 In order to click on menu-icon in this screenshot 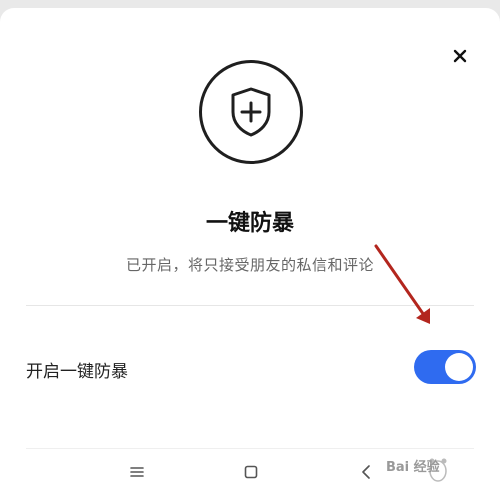, I will do `click(137, 472)`.